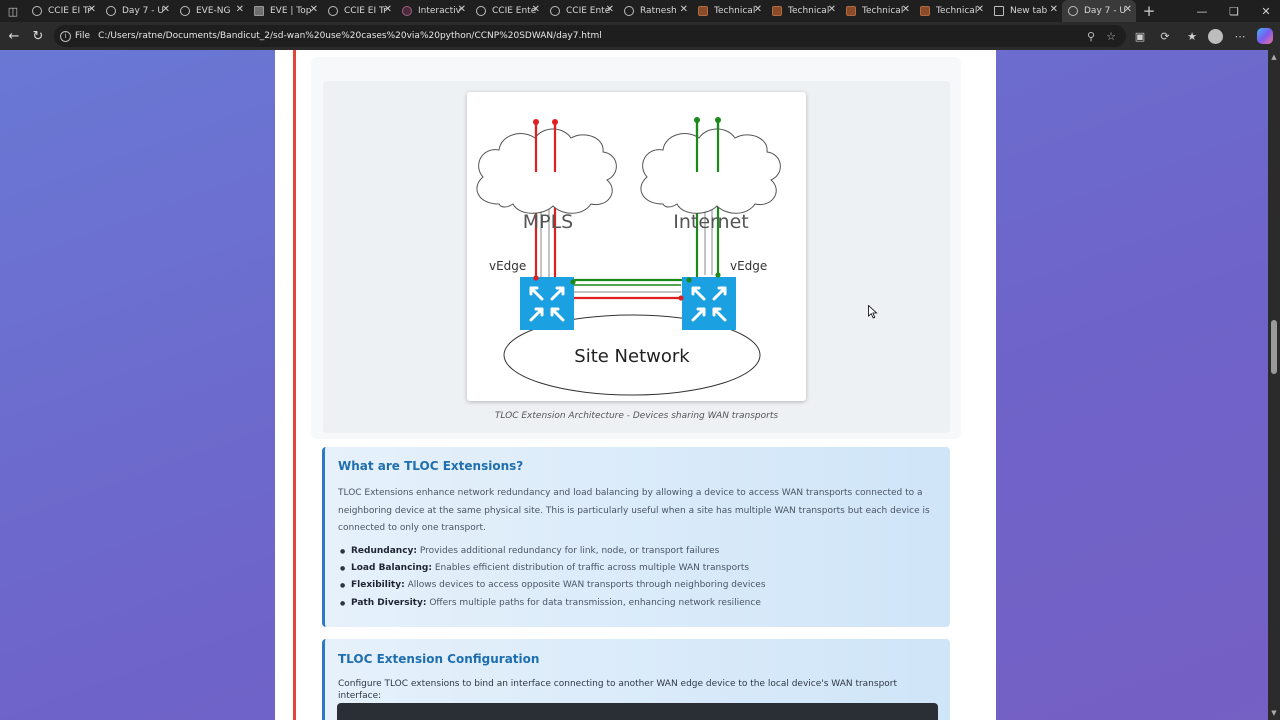  I want to click on tab-2: Day 7 - U ✕, so click(137, 11).